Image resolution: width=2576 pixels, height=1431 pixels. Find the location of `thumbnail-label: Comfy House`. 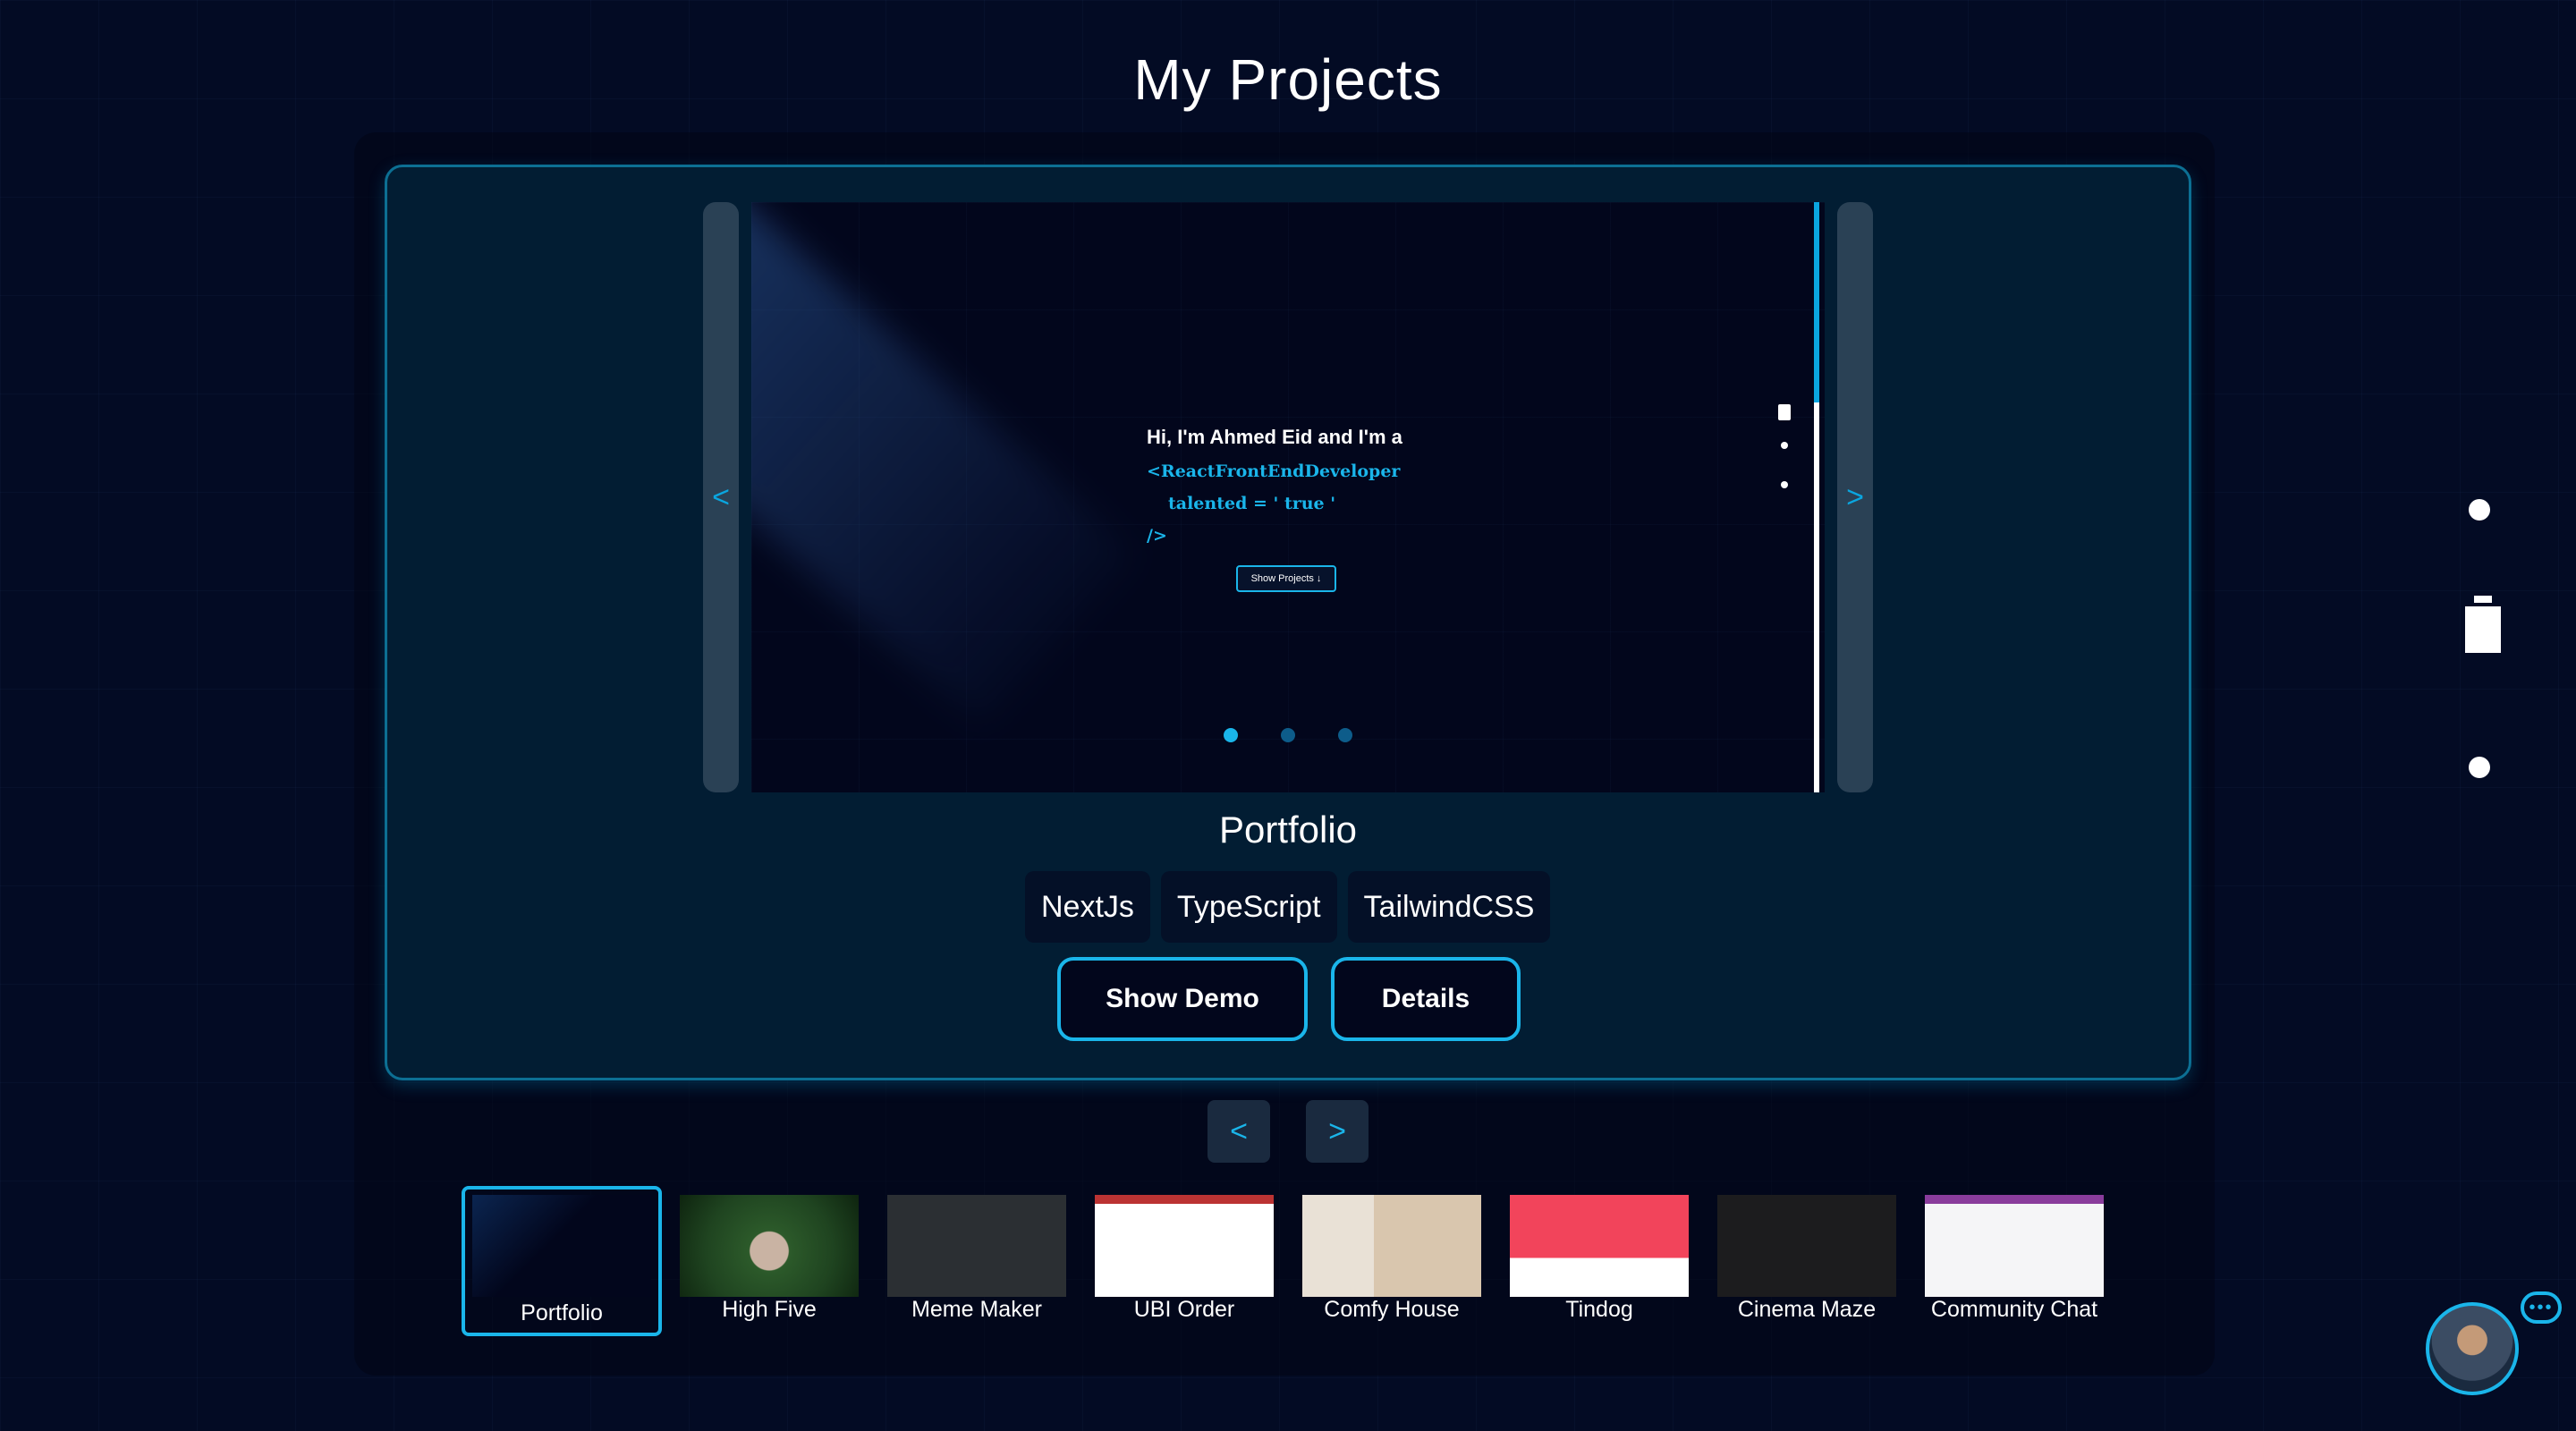

thumbnail-label: Comfy House is located at coordinates (1392, 1309).